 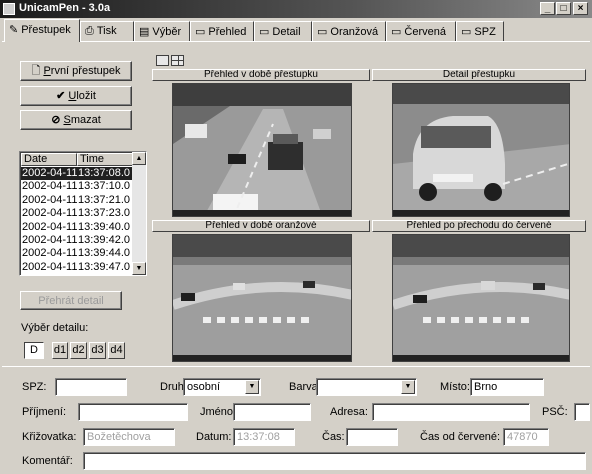 What do you see at coordinates (76, 71) in the screenshot?
I see `first-offense-button: 🗋 První přestupek` at bounding box center [76, 71].